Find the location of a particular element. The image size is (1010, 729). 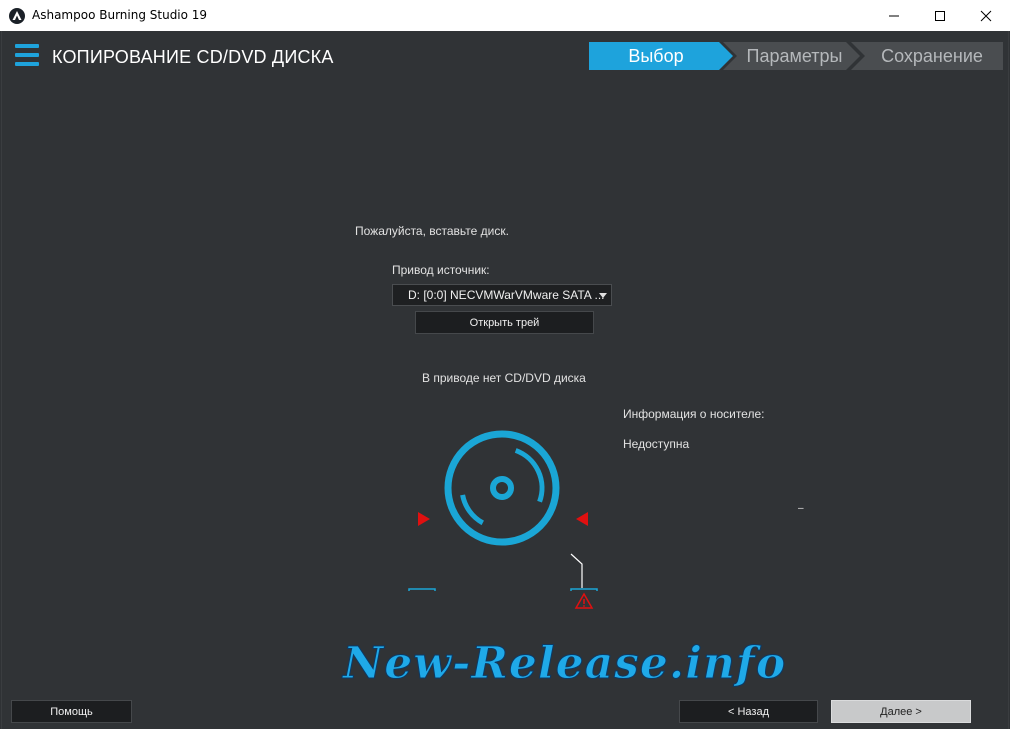

page-title: КОПИРОВАНИЕ CD/DVD ДИСКА is located at coordinates (193, 57).